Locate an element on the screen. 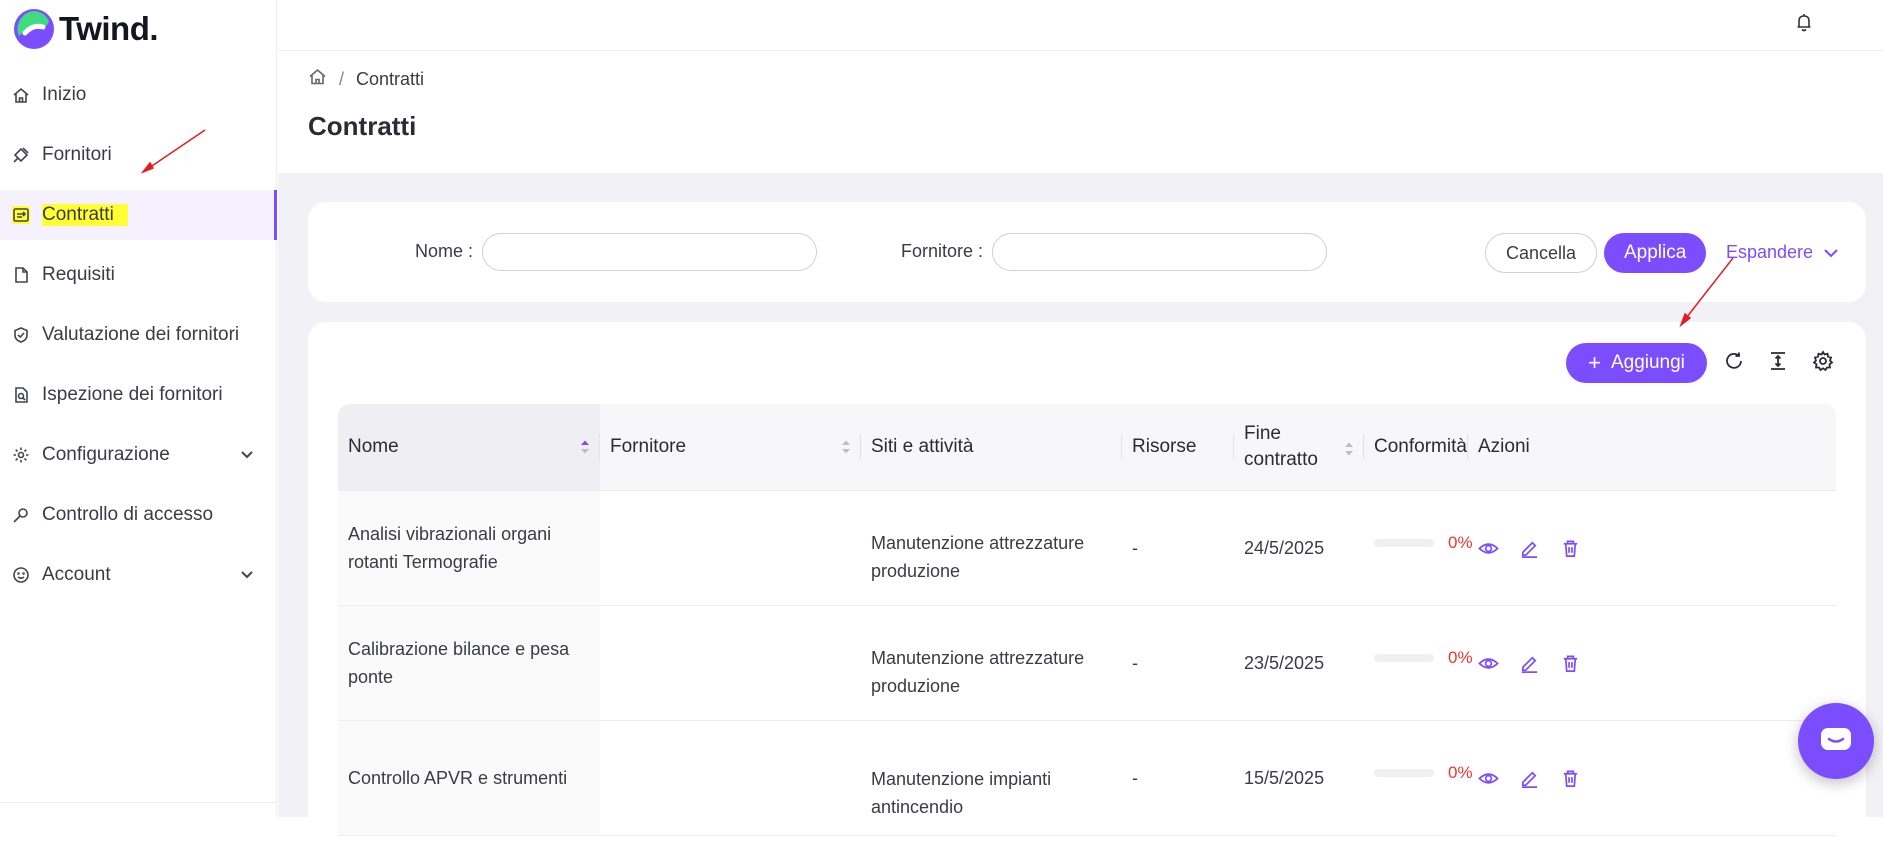 This screenshot has width=1883, height=842. sidebar-item-account: Account is located at coordinates (138, 575).